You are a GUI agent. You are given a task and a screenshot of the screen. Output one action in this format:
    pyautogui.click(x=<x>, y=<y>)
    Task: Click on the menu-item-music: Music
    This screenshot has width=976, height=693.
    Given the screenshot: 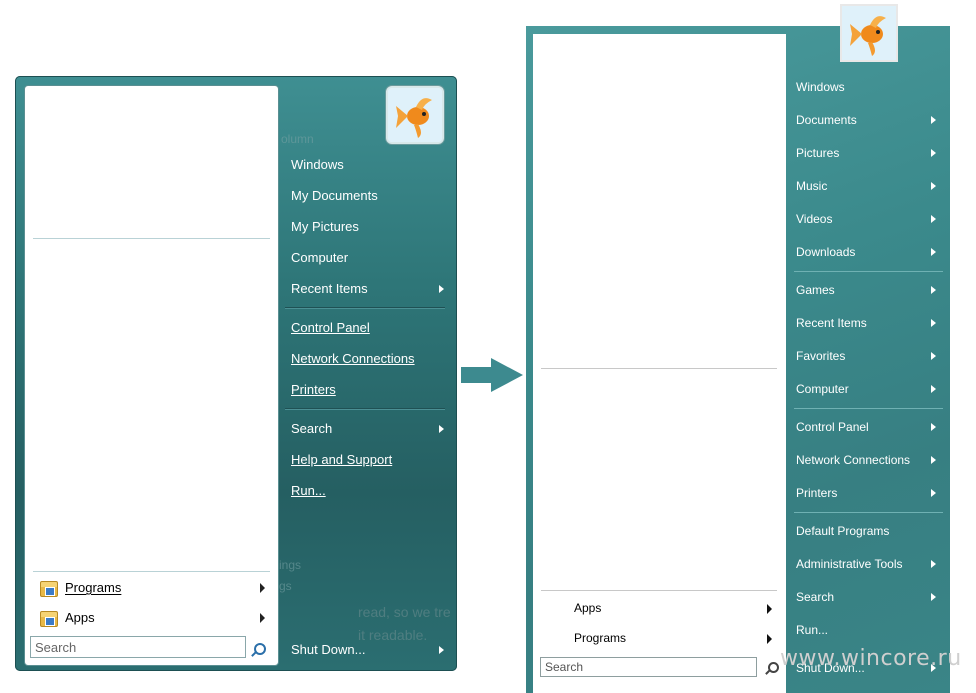 What is the action you would take?
    pyautogui.click(x=811, y=186)
    